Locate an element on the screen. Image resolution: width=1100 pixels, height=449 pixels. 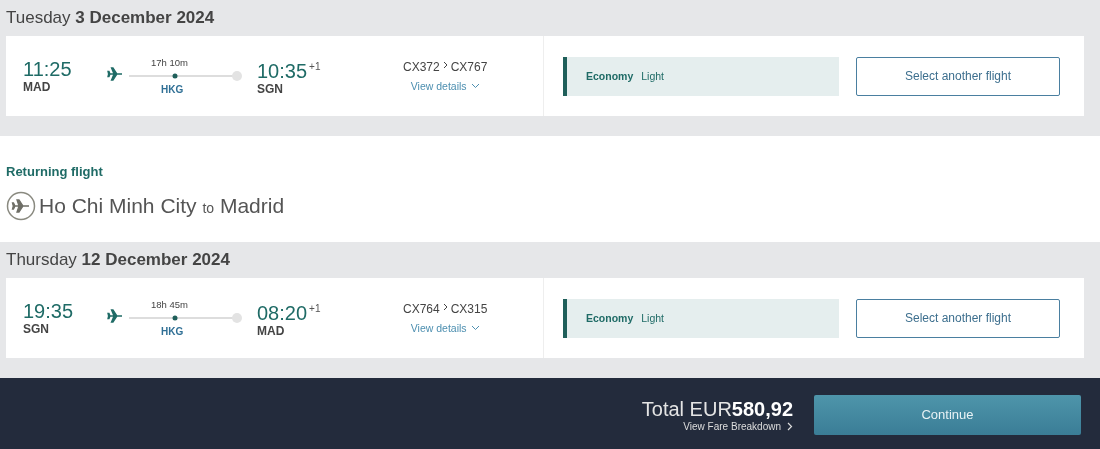
flight-number: CX764 is located at coordinates (421, 309).